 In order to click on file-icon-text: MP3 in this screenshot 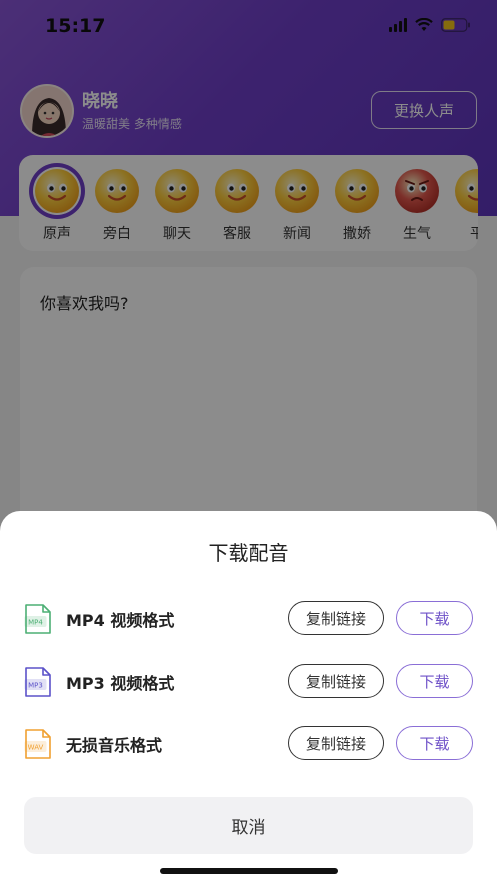, I will do `click(35, 686)`.